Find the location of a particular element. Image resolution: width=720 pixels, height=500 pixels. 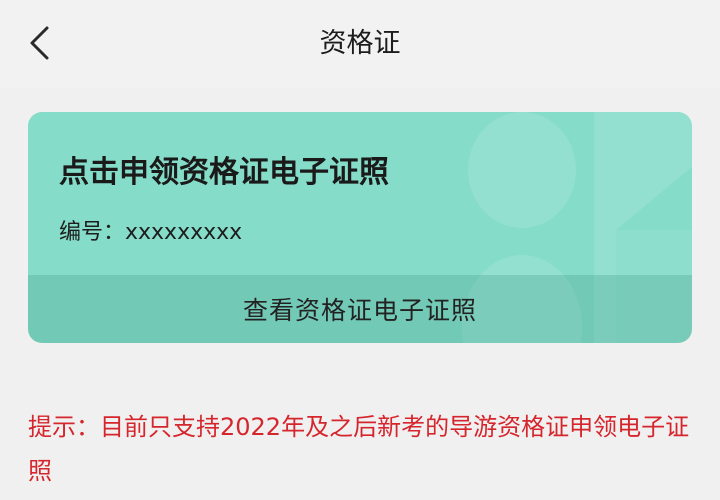

card-title: 点击申领资格证电子证照 is located at coordinates (224, 172).